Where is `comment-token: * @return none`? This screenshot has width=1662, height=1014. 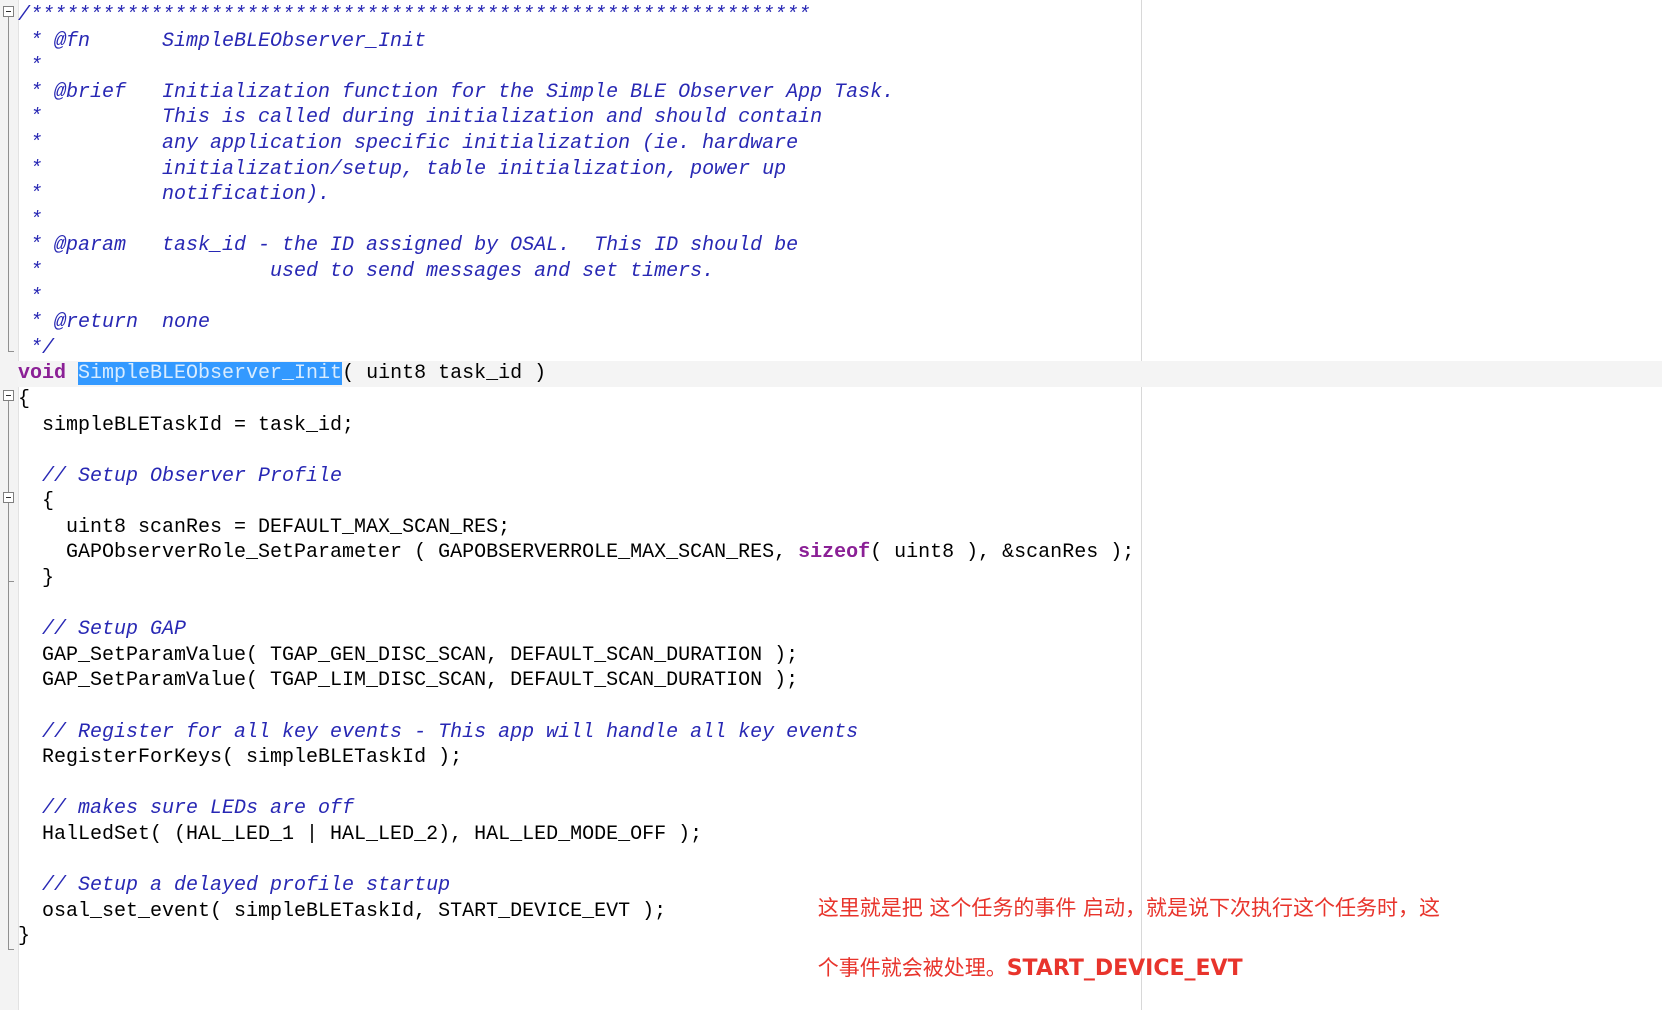 comment-token: * @return none is located at coordinates (114, 323).